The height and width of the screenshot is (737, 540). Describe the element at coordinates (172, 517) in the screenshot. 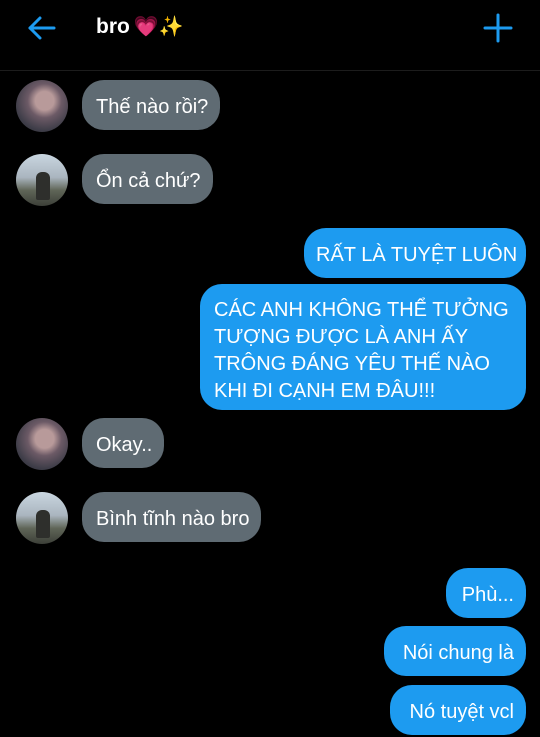

I see `message-bubble-incoming: Bình tĩnh nào bro` at that location.